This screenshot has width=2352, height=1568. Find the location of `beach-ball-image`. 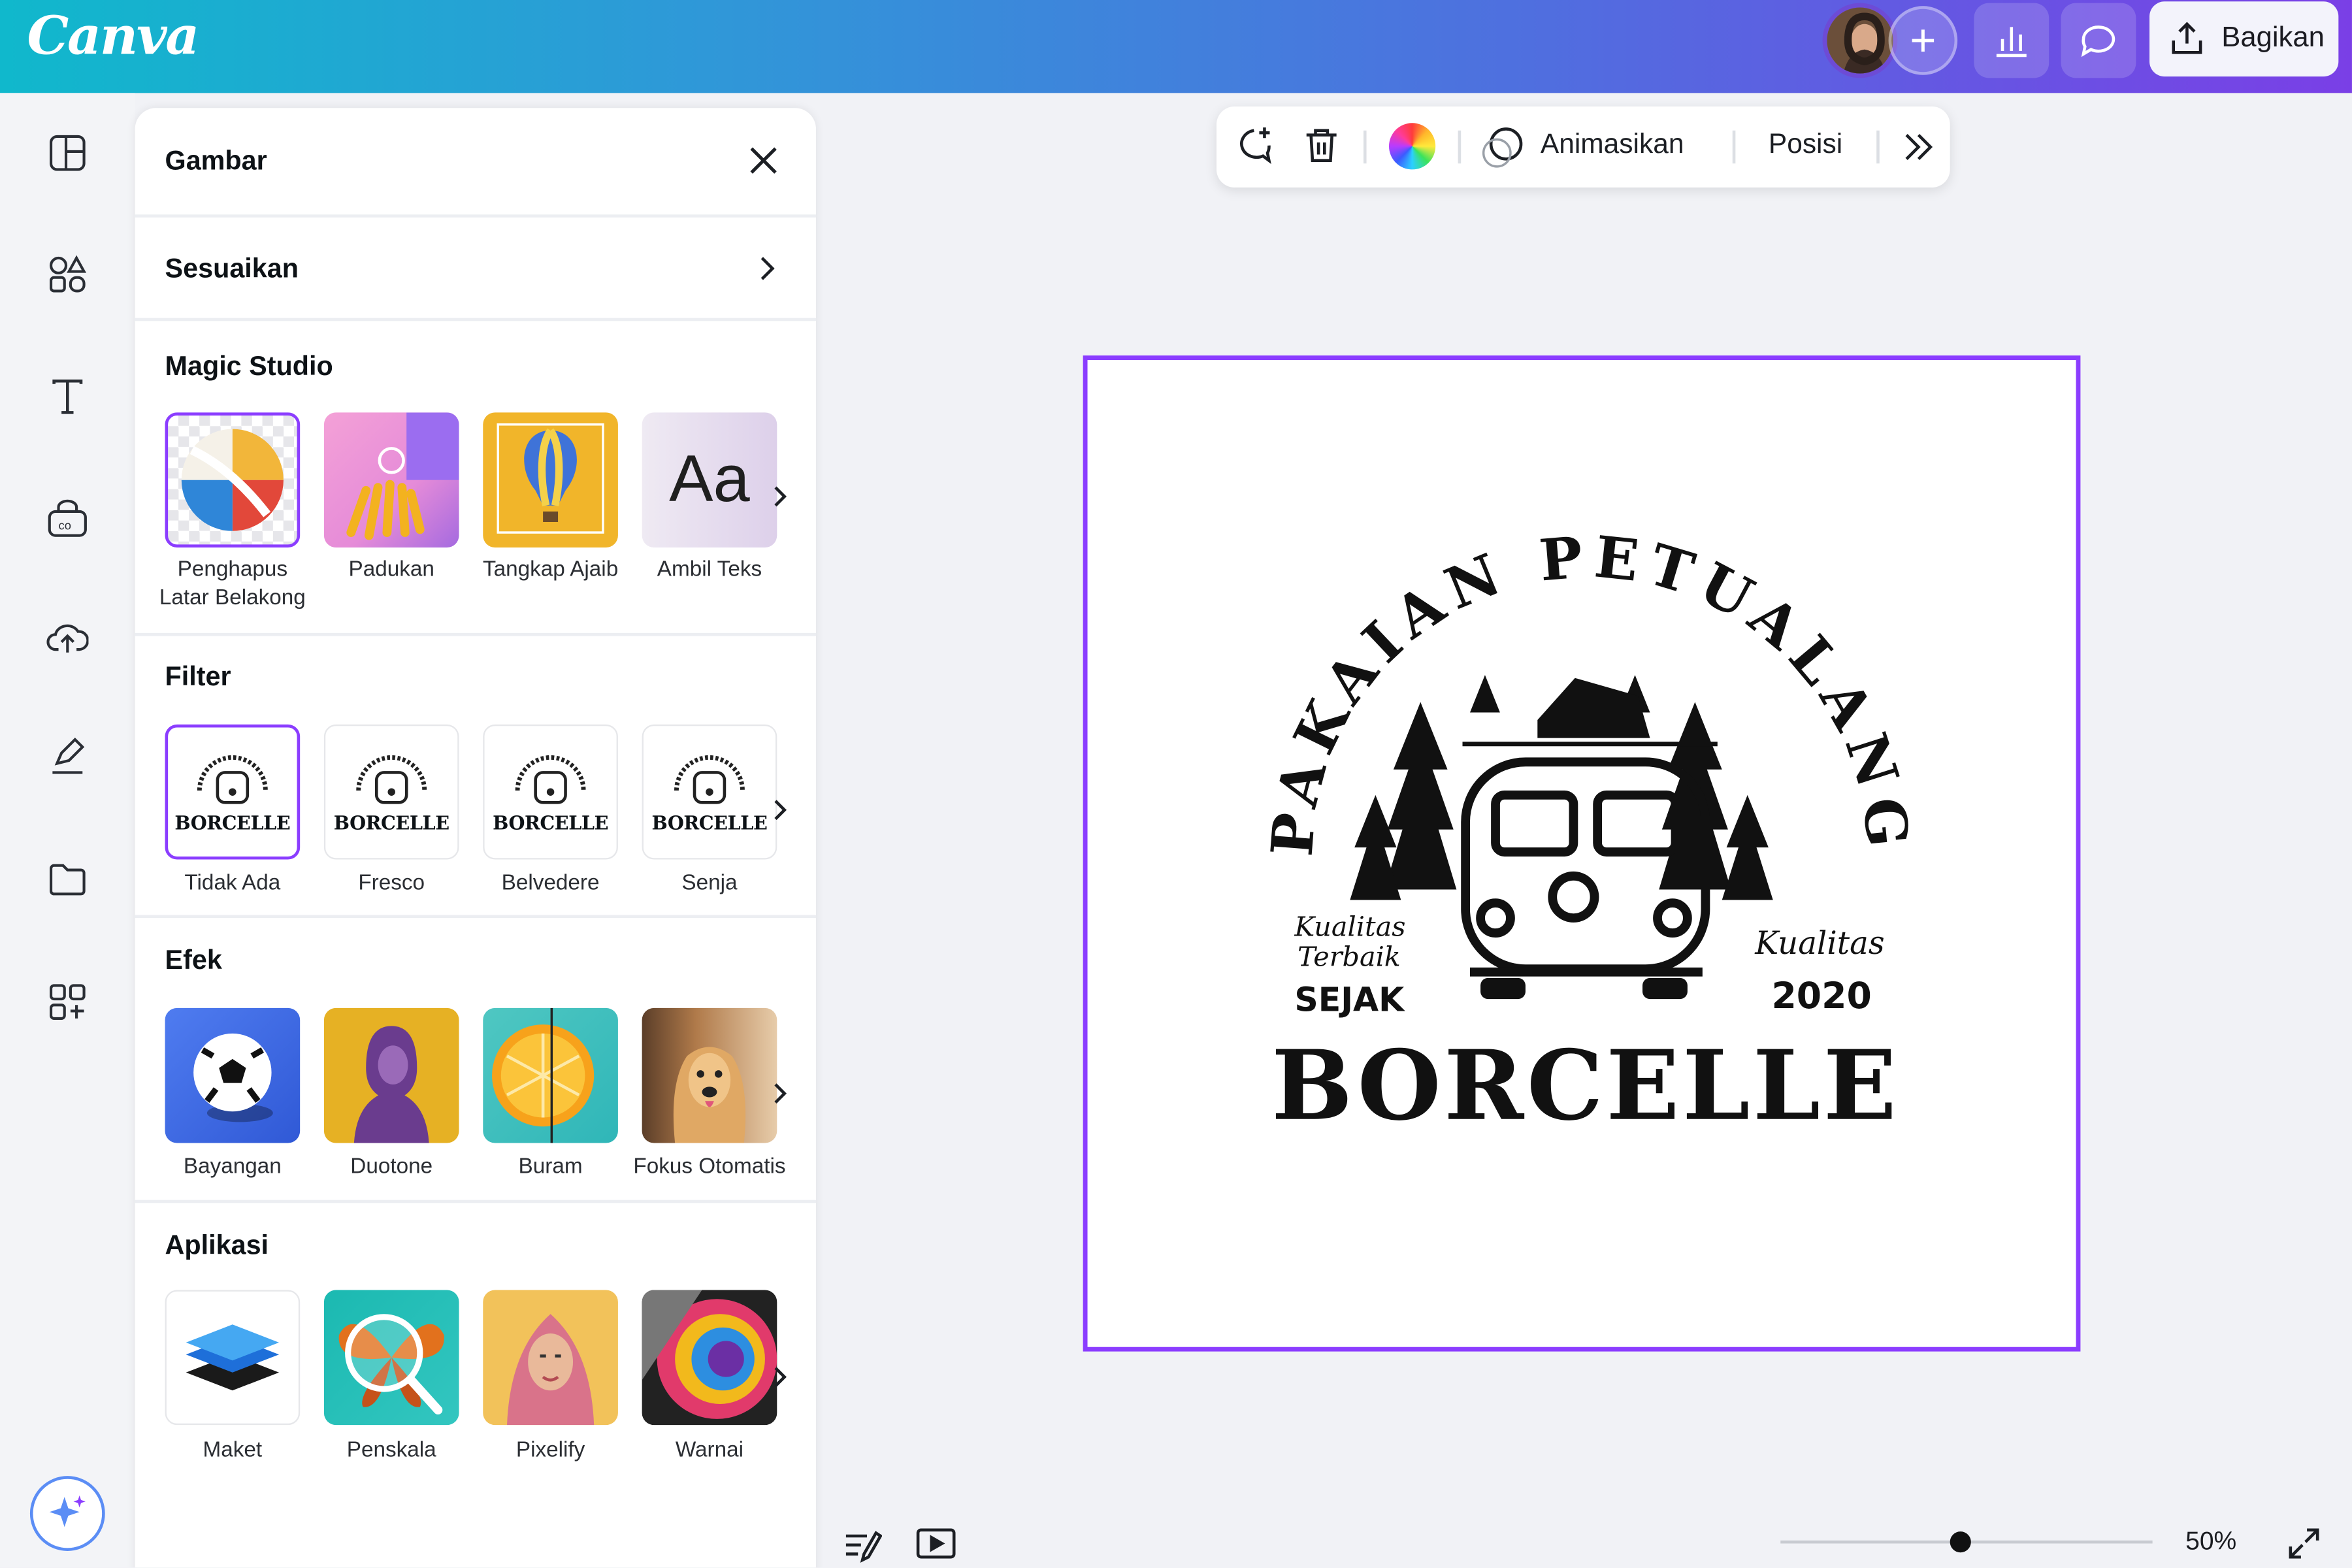

beach-ball-image is located at coordinates (232, 480).